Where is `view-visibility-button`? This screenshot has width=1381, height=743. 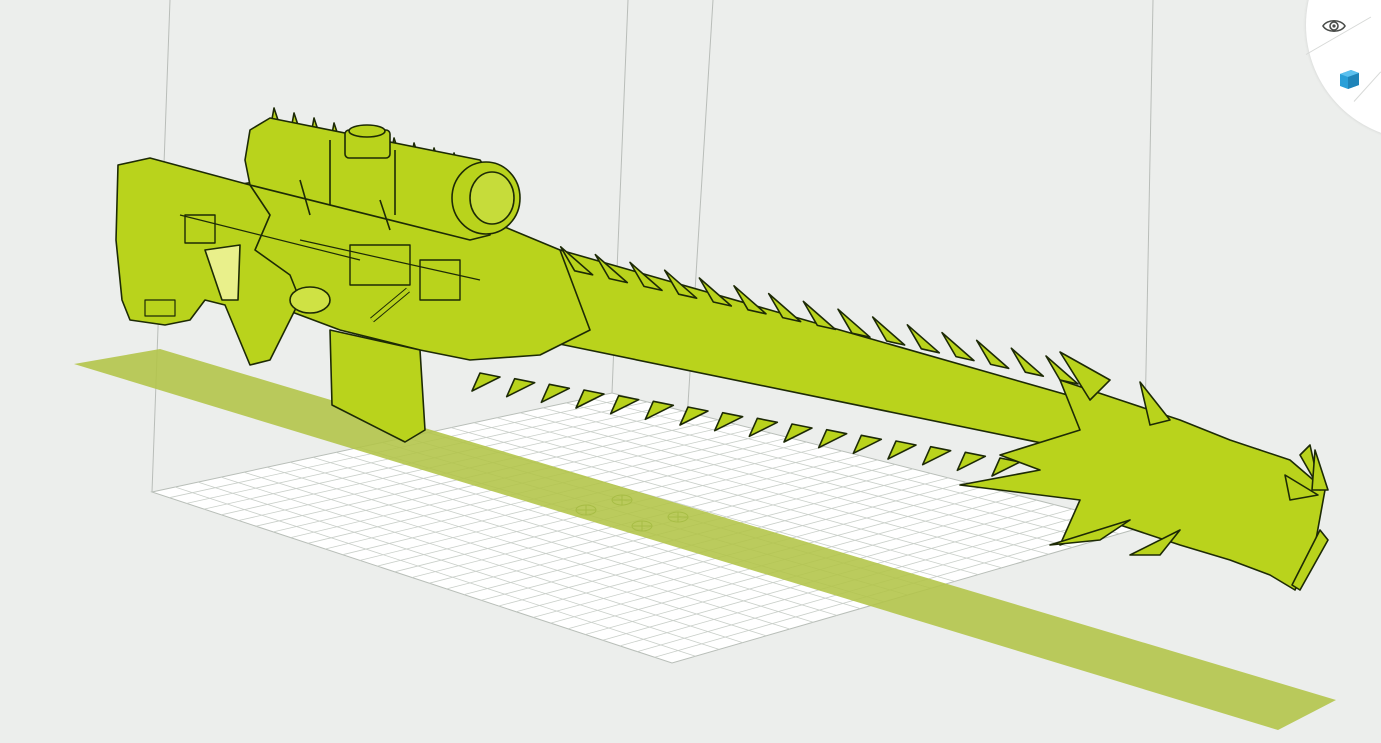
view-visibility-button is located at coordinates (1334, 28).